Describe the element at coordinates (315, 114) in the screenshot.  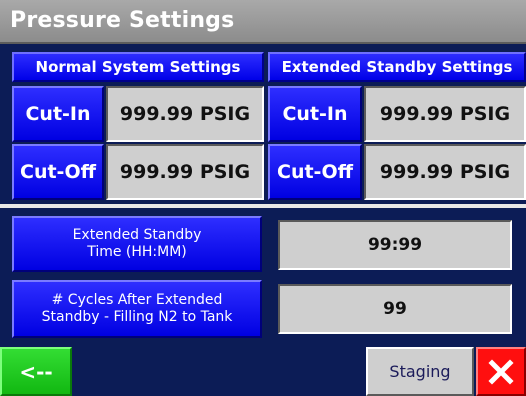
I see `extended-cut-in-button: Cut-In` at that location.